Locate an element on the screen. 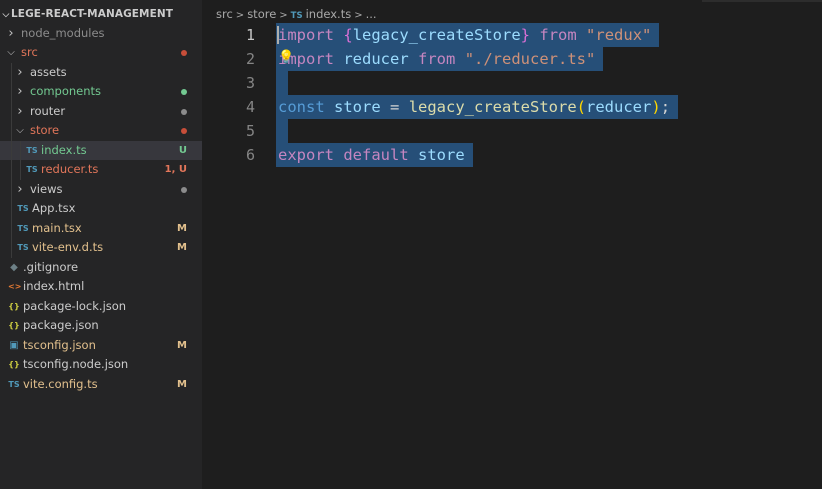 This screenshot has height=489, width=822. tree-item-package-json: {} package.json is located at coordinates (101, 326).